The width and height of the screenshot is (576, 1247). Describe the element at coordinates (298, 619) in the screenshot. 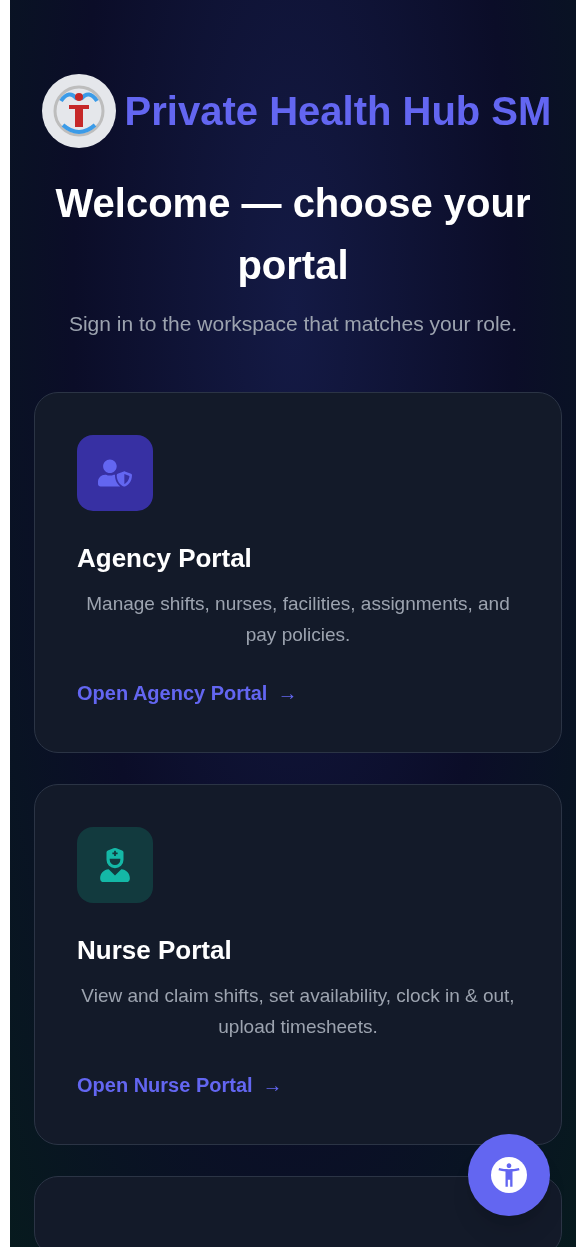

I see `card-description: Manage shifts, nurses, facilities, assignments, and pay policies.` at that location.